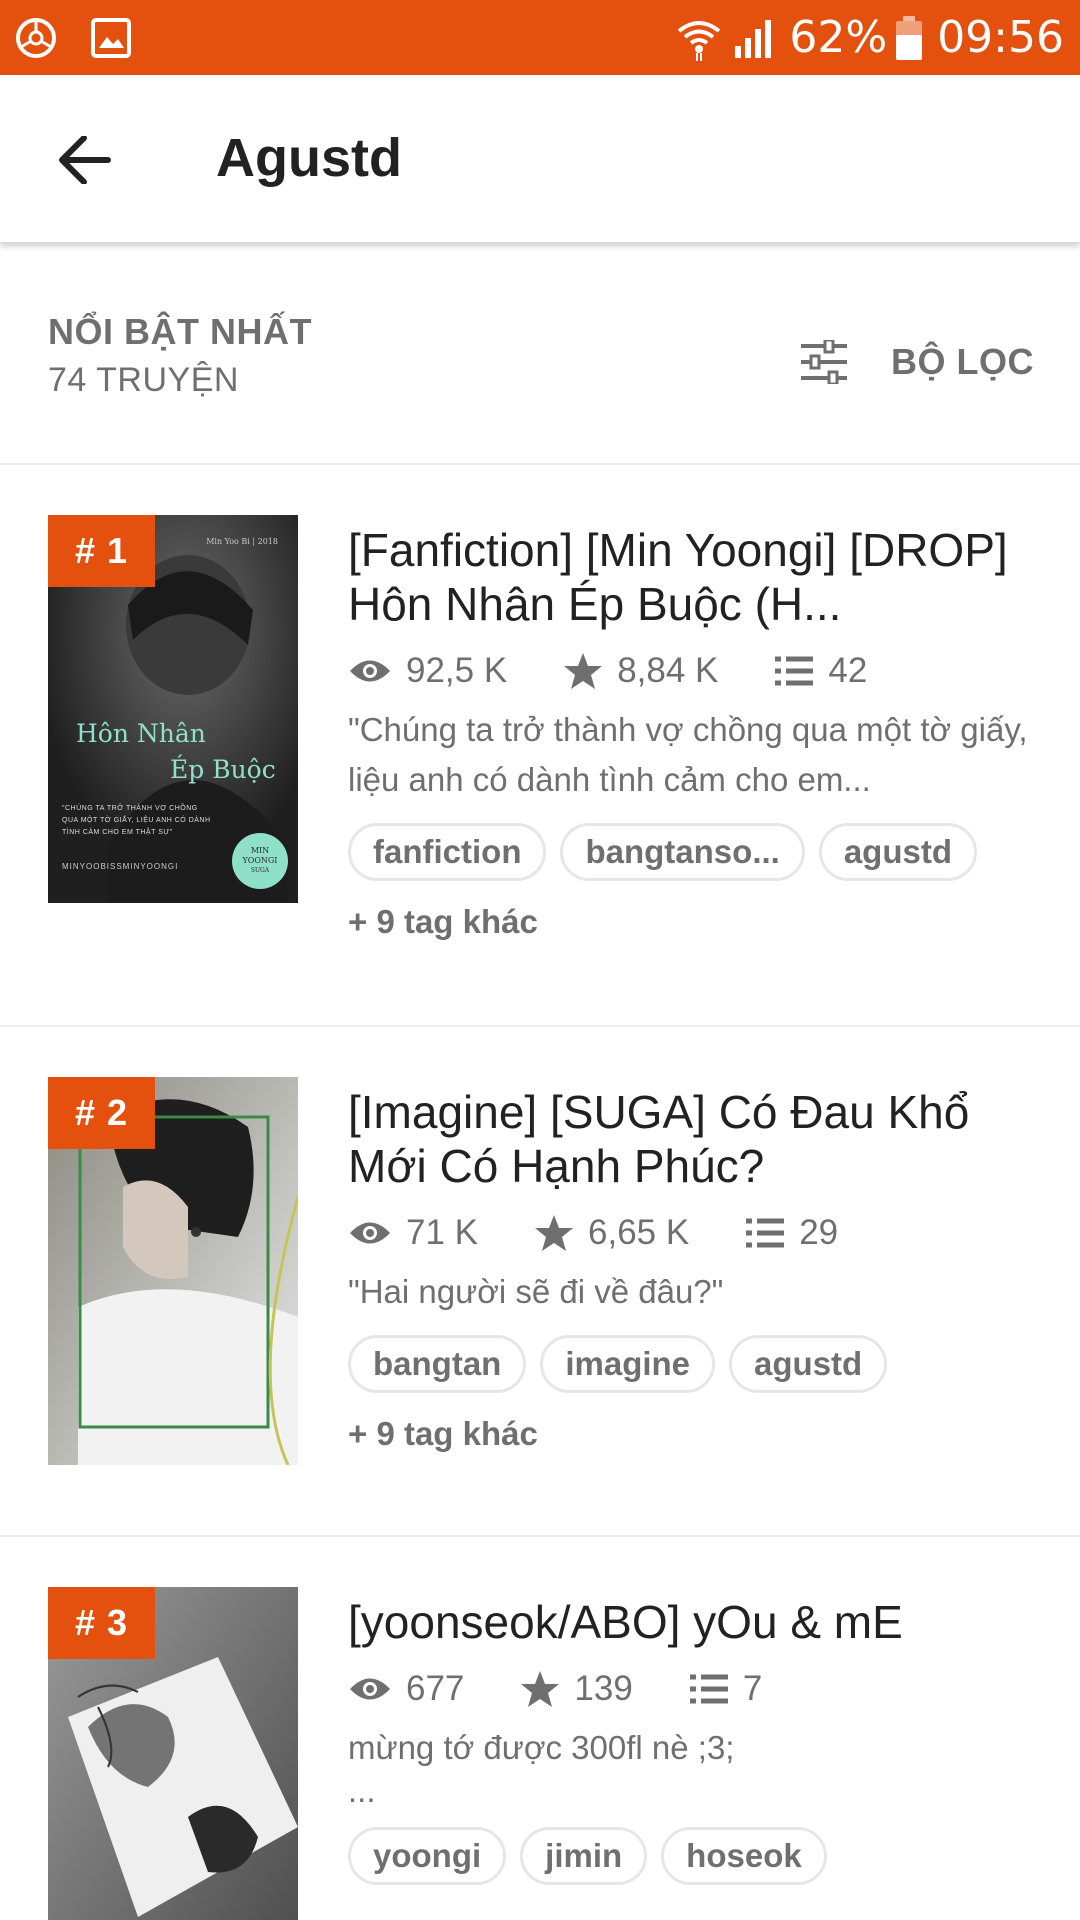 This screenshot has height=1920, width=1080. I want to click on part-count: 29, so click(791, 1233).